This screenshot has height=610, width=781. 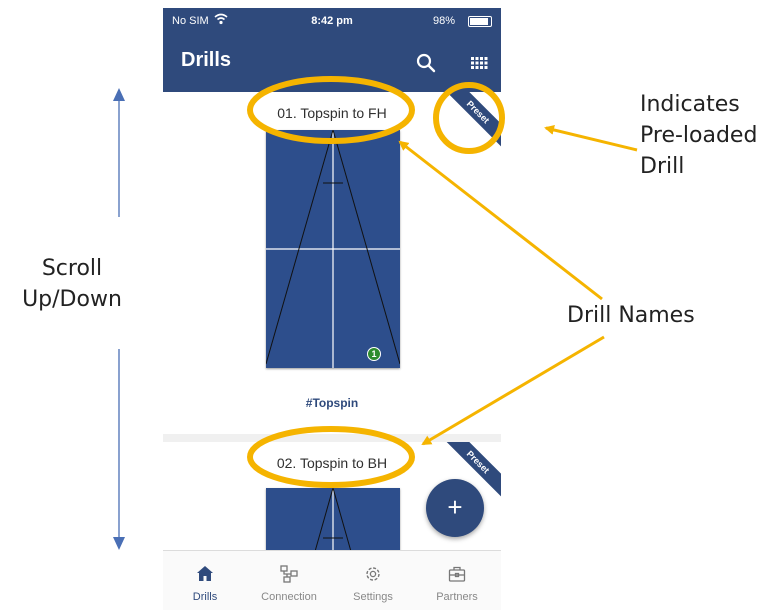 I want to click on court-diagram, so click(x=333, y=519).